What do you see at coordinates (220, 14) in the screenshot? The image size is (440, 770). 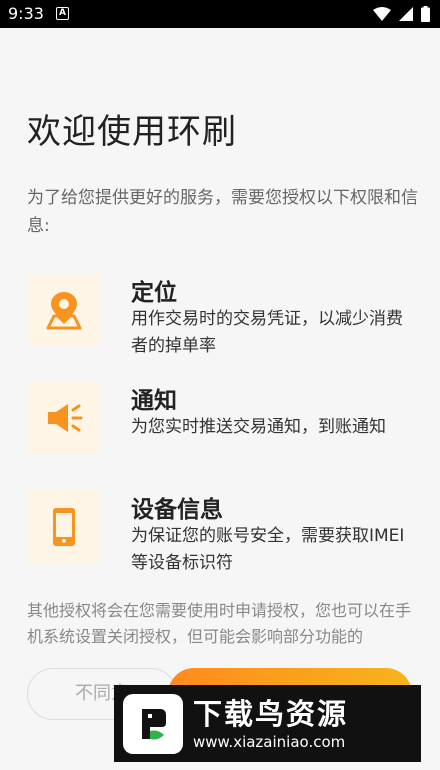 I see `status-bar: 9:33 A` at bounding box center [220, 14].